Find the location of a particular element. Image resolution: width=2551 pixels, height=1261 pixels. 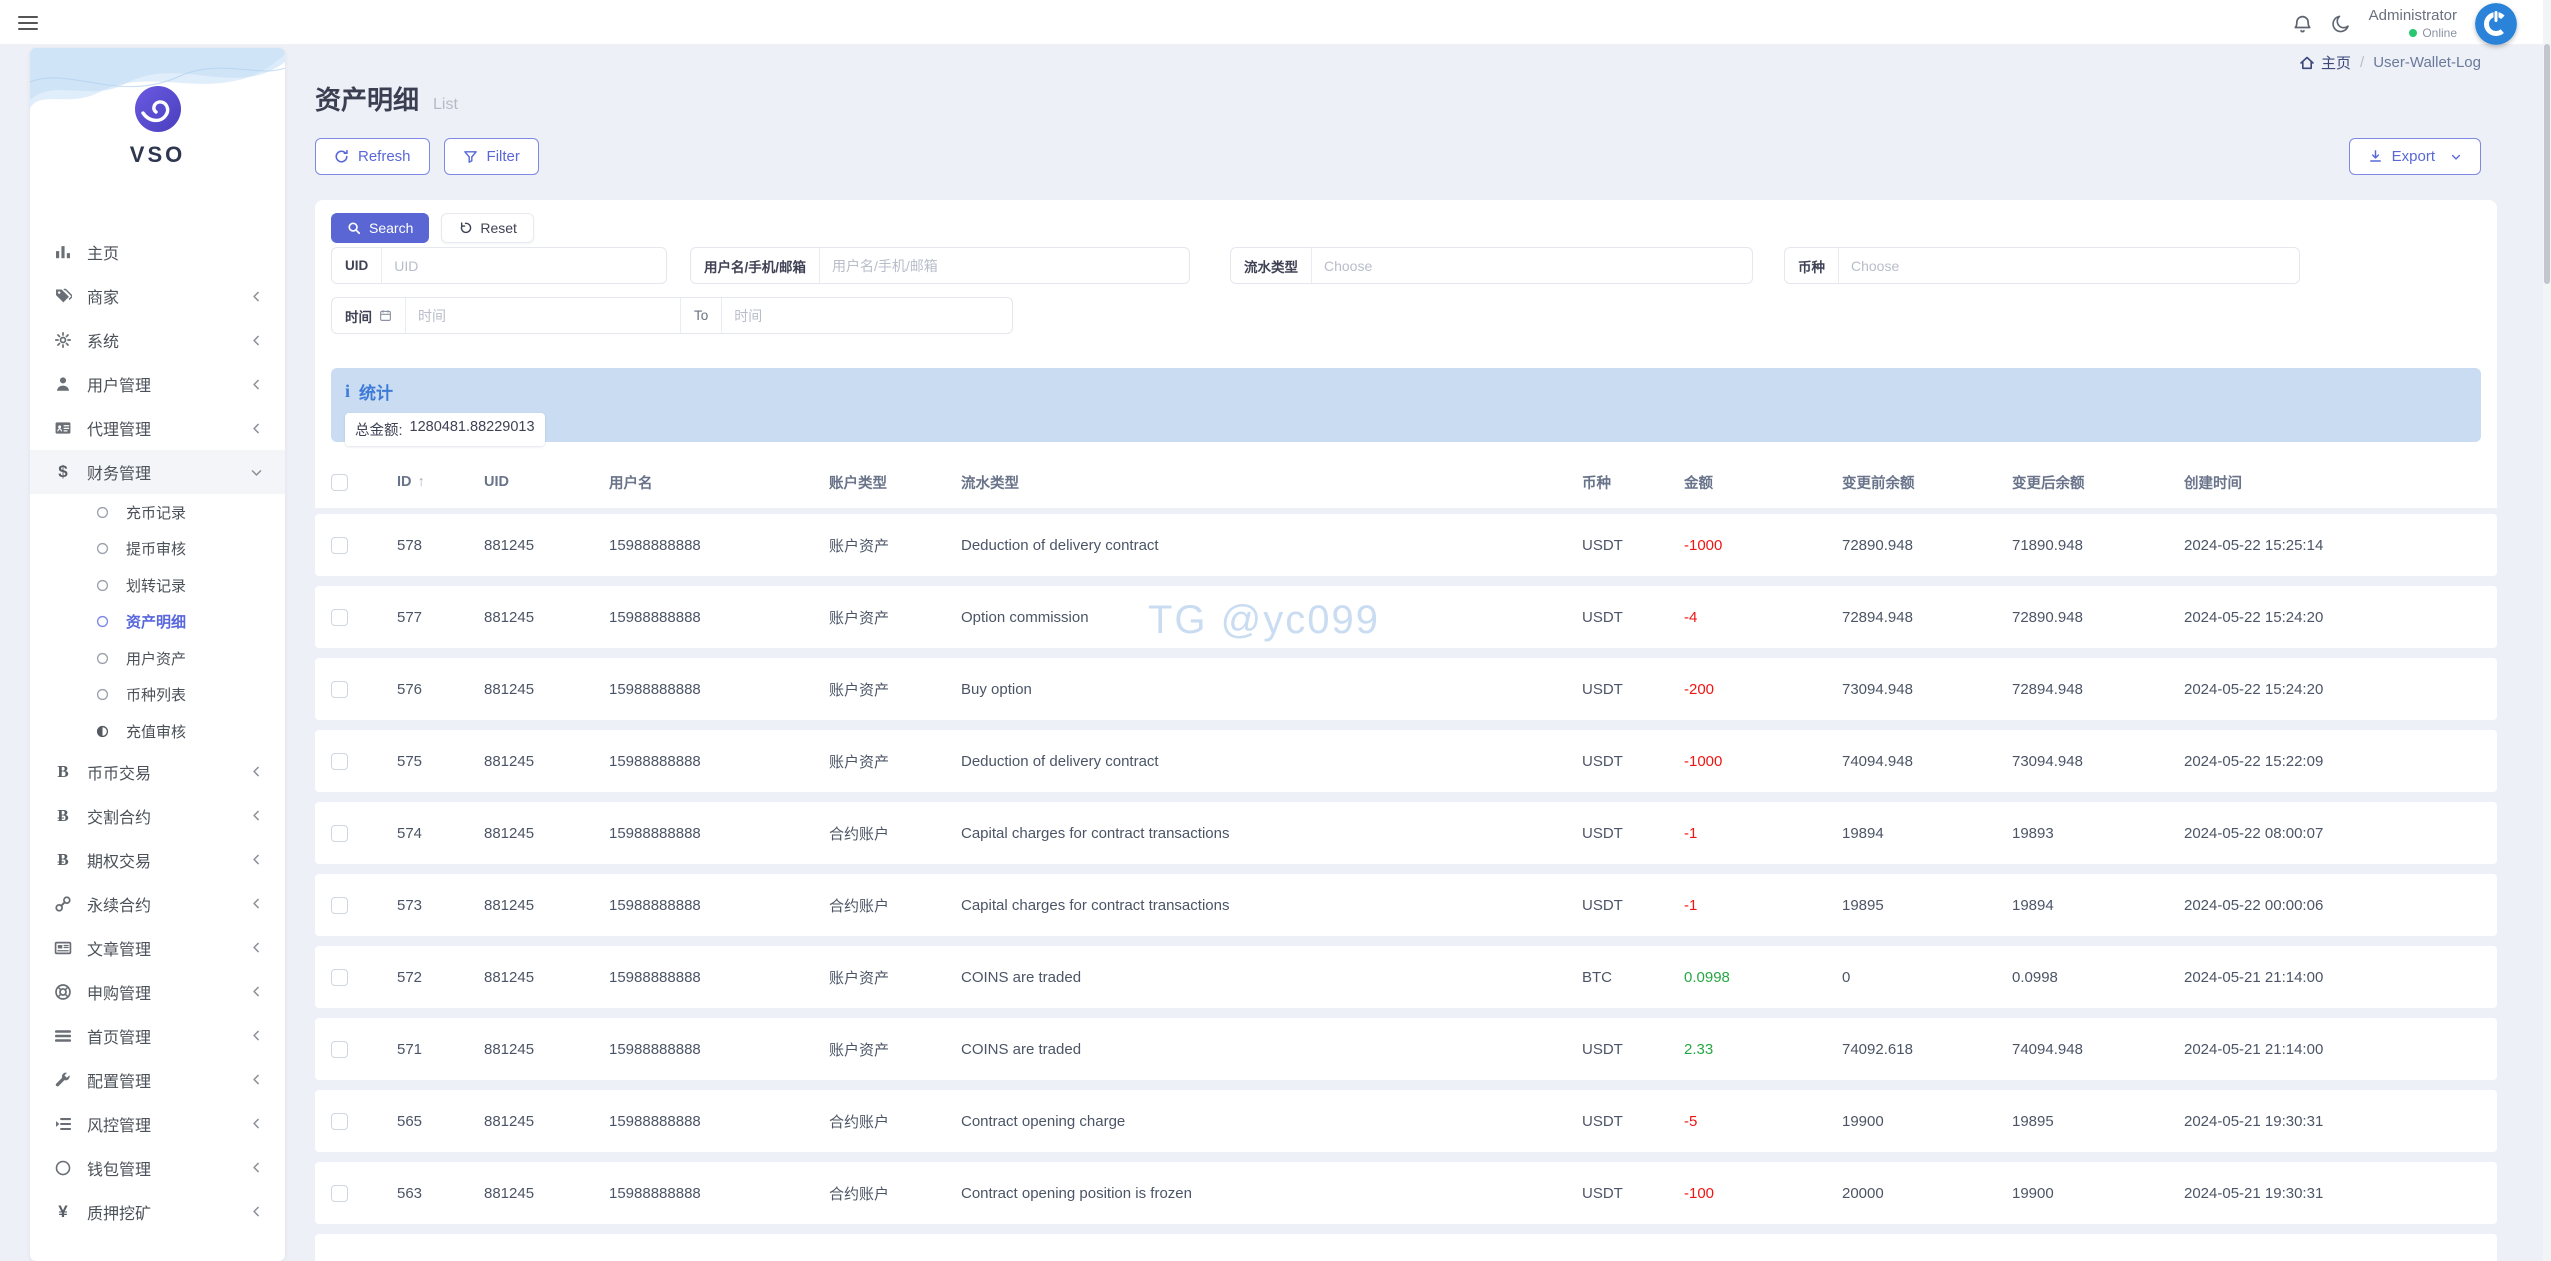

id-card-icon is located at coordinates (63, 428).